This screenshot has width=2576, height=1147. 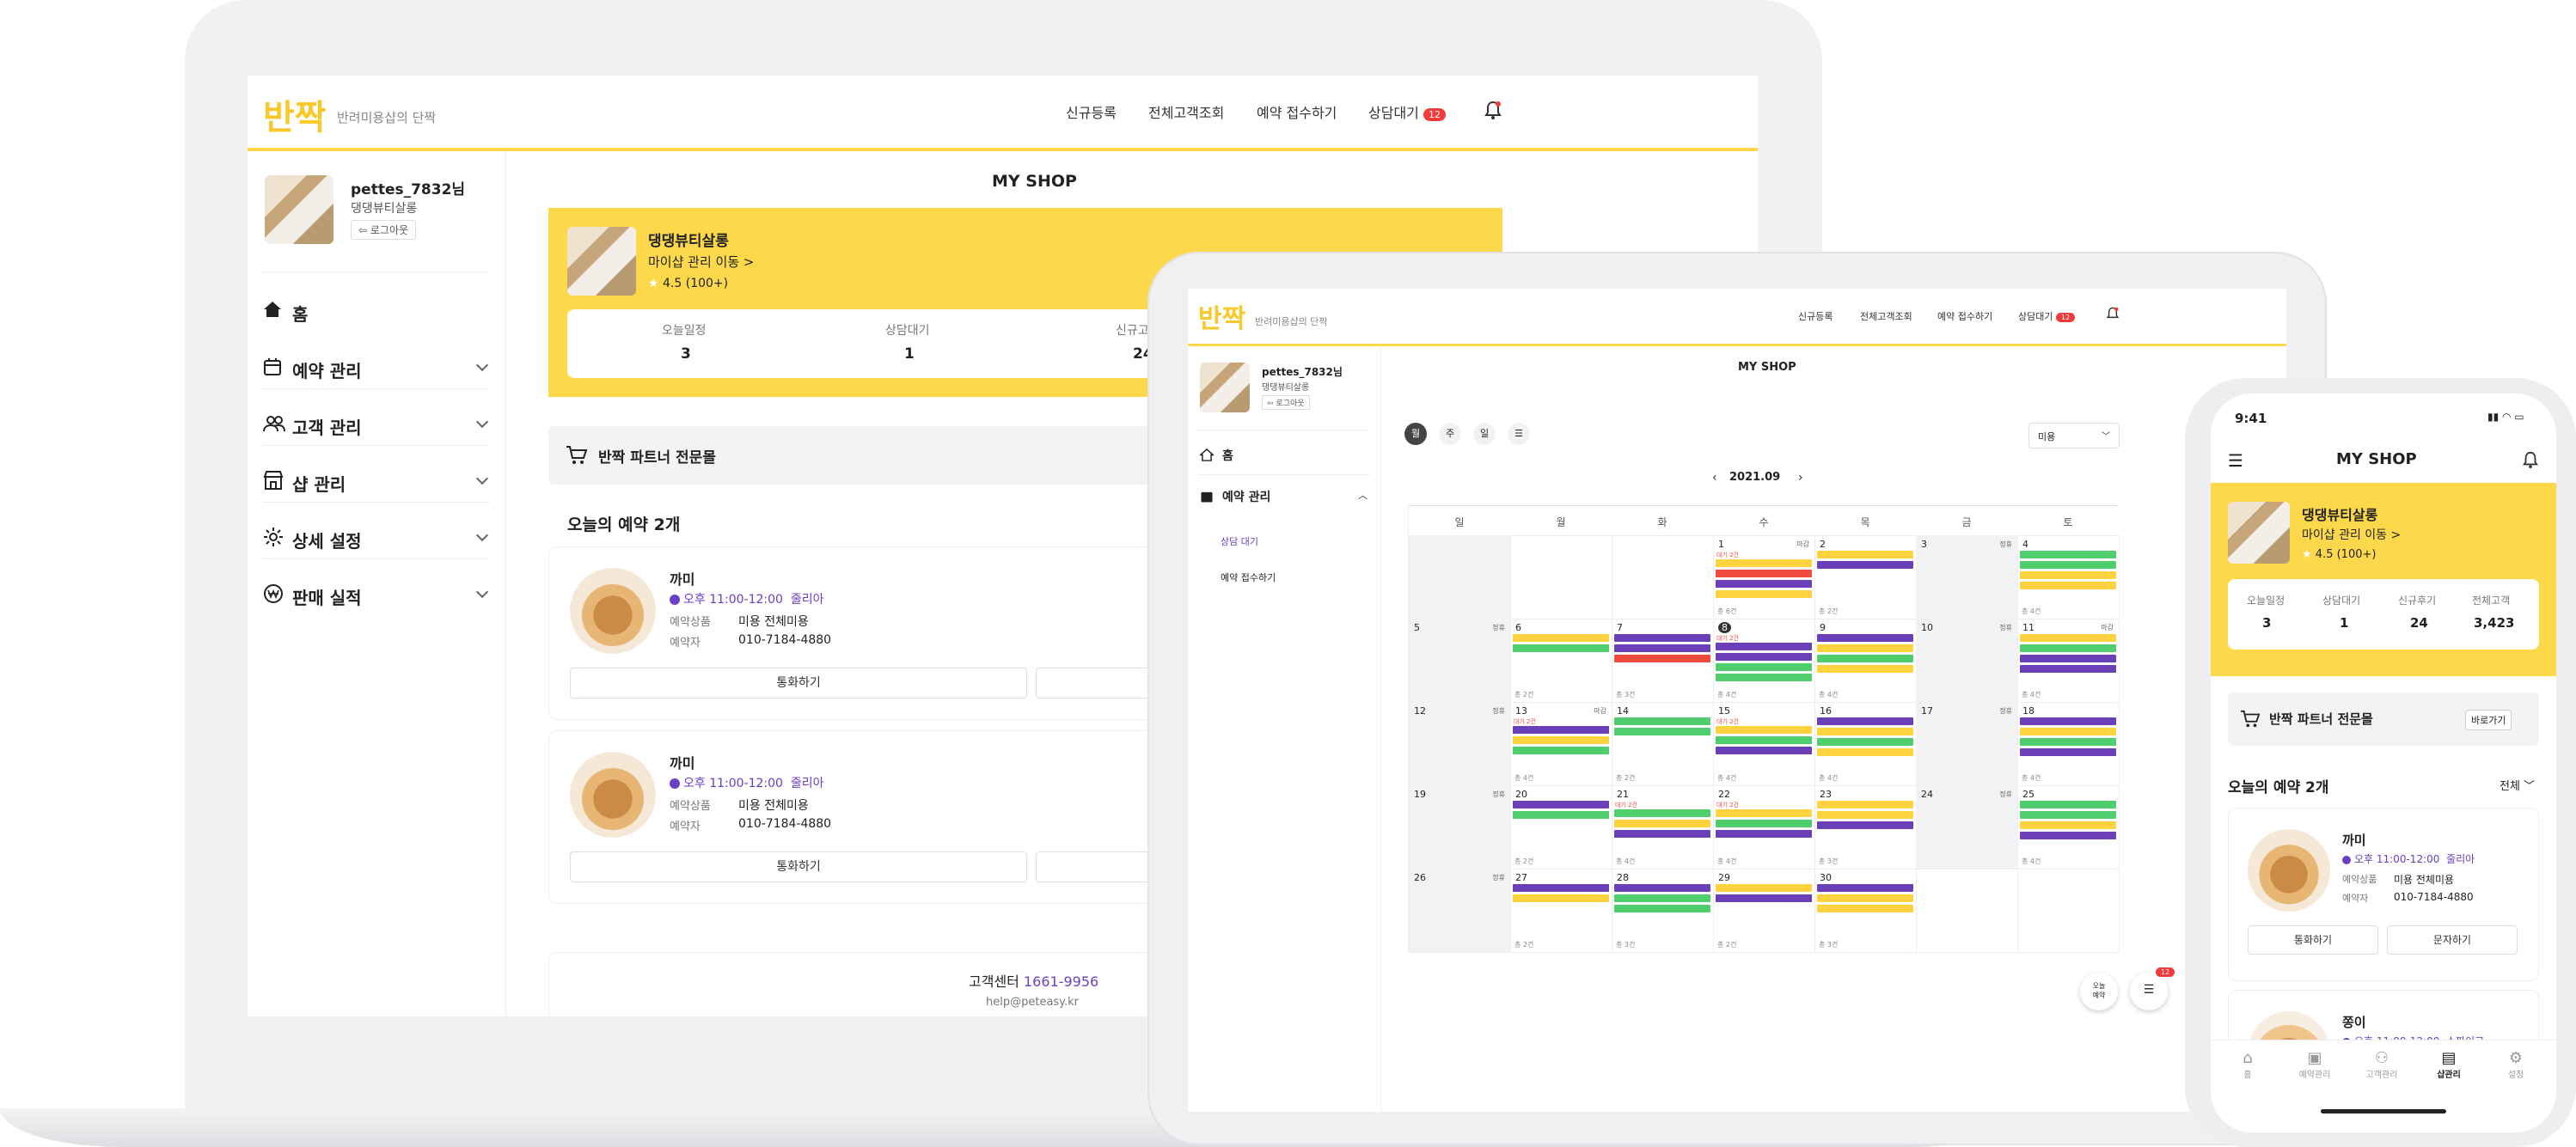 What do you see at coordinates (1061, 982) in the screenshot?
I see `customer-center-phone: 1661-9956` at bounding box center [1061, 982].